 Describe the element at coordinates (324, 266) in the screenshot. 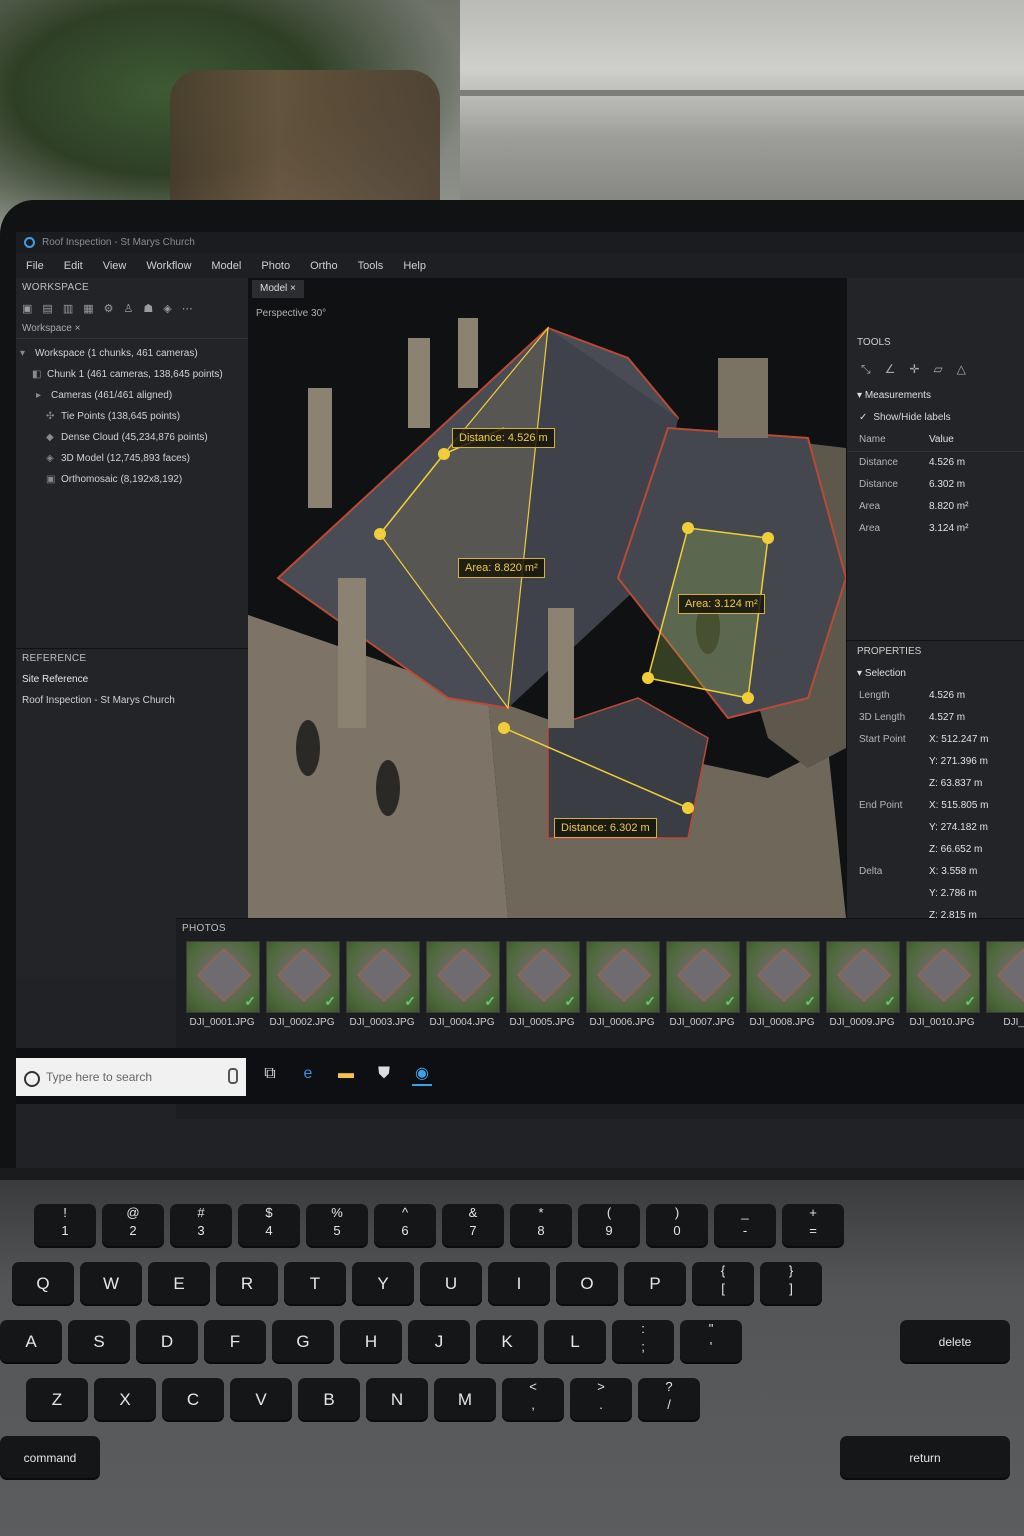

I see `menu-ortho: Ortho` at that location.